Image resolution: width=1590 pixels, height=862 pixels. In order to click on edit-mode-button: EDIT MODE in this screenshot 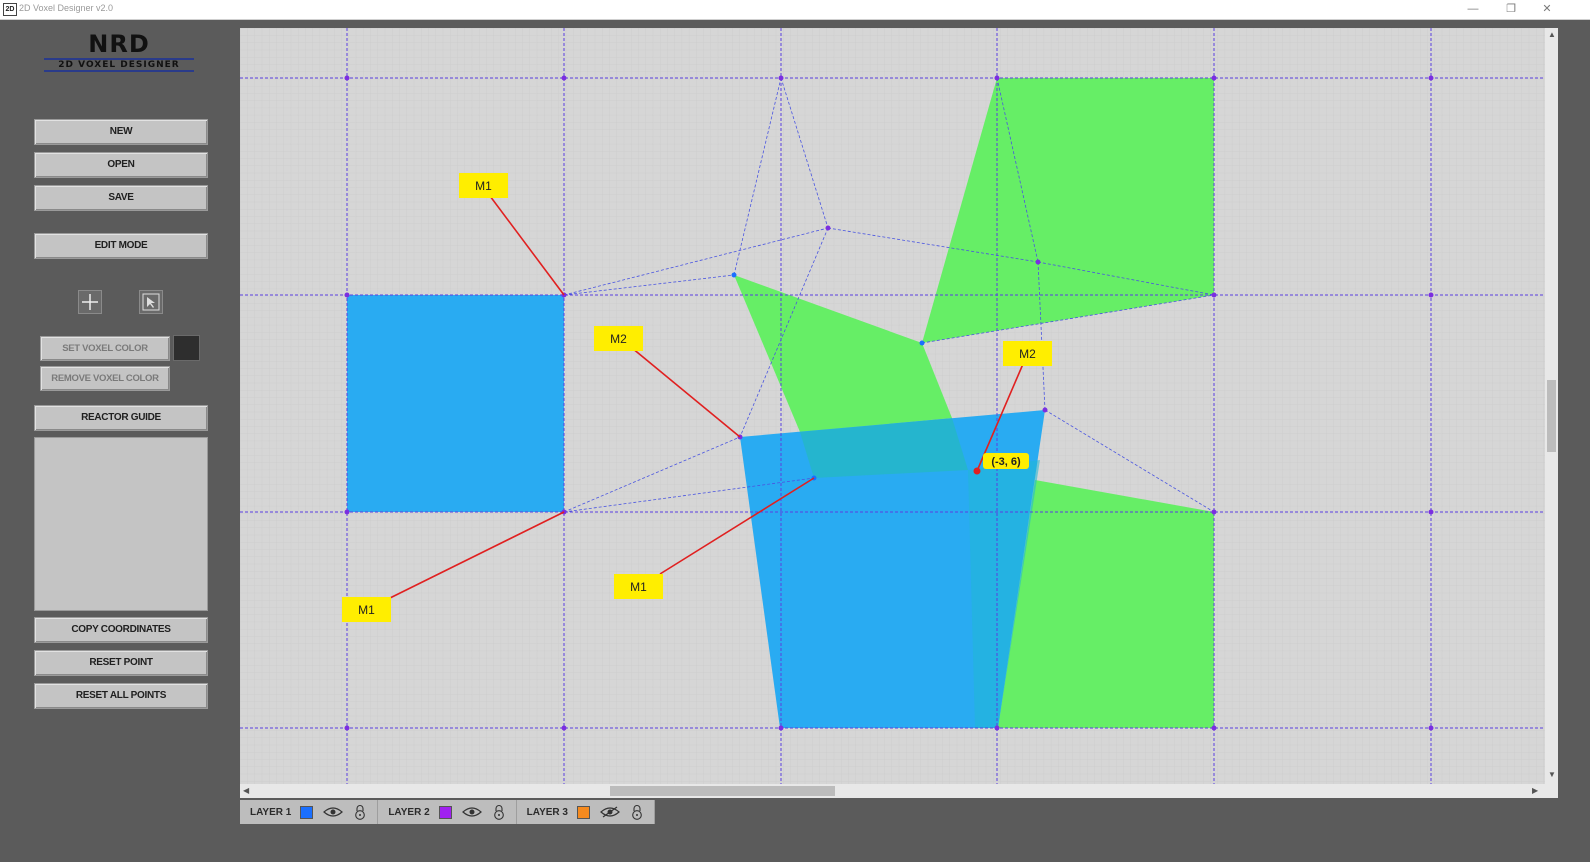, I will do `click(121, 246)`.